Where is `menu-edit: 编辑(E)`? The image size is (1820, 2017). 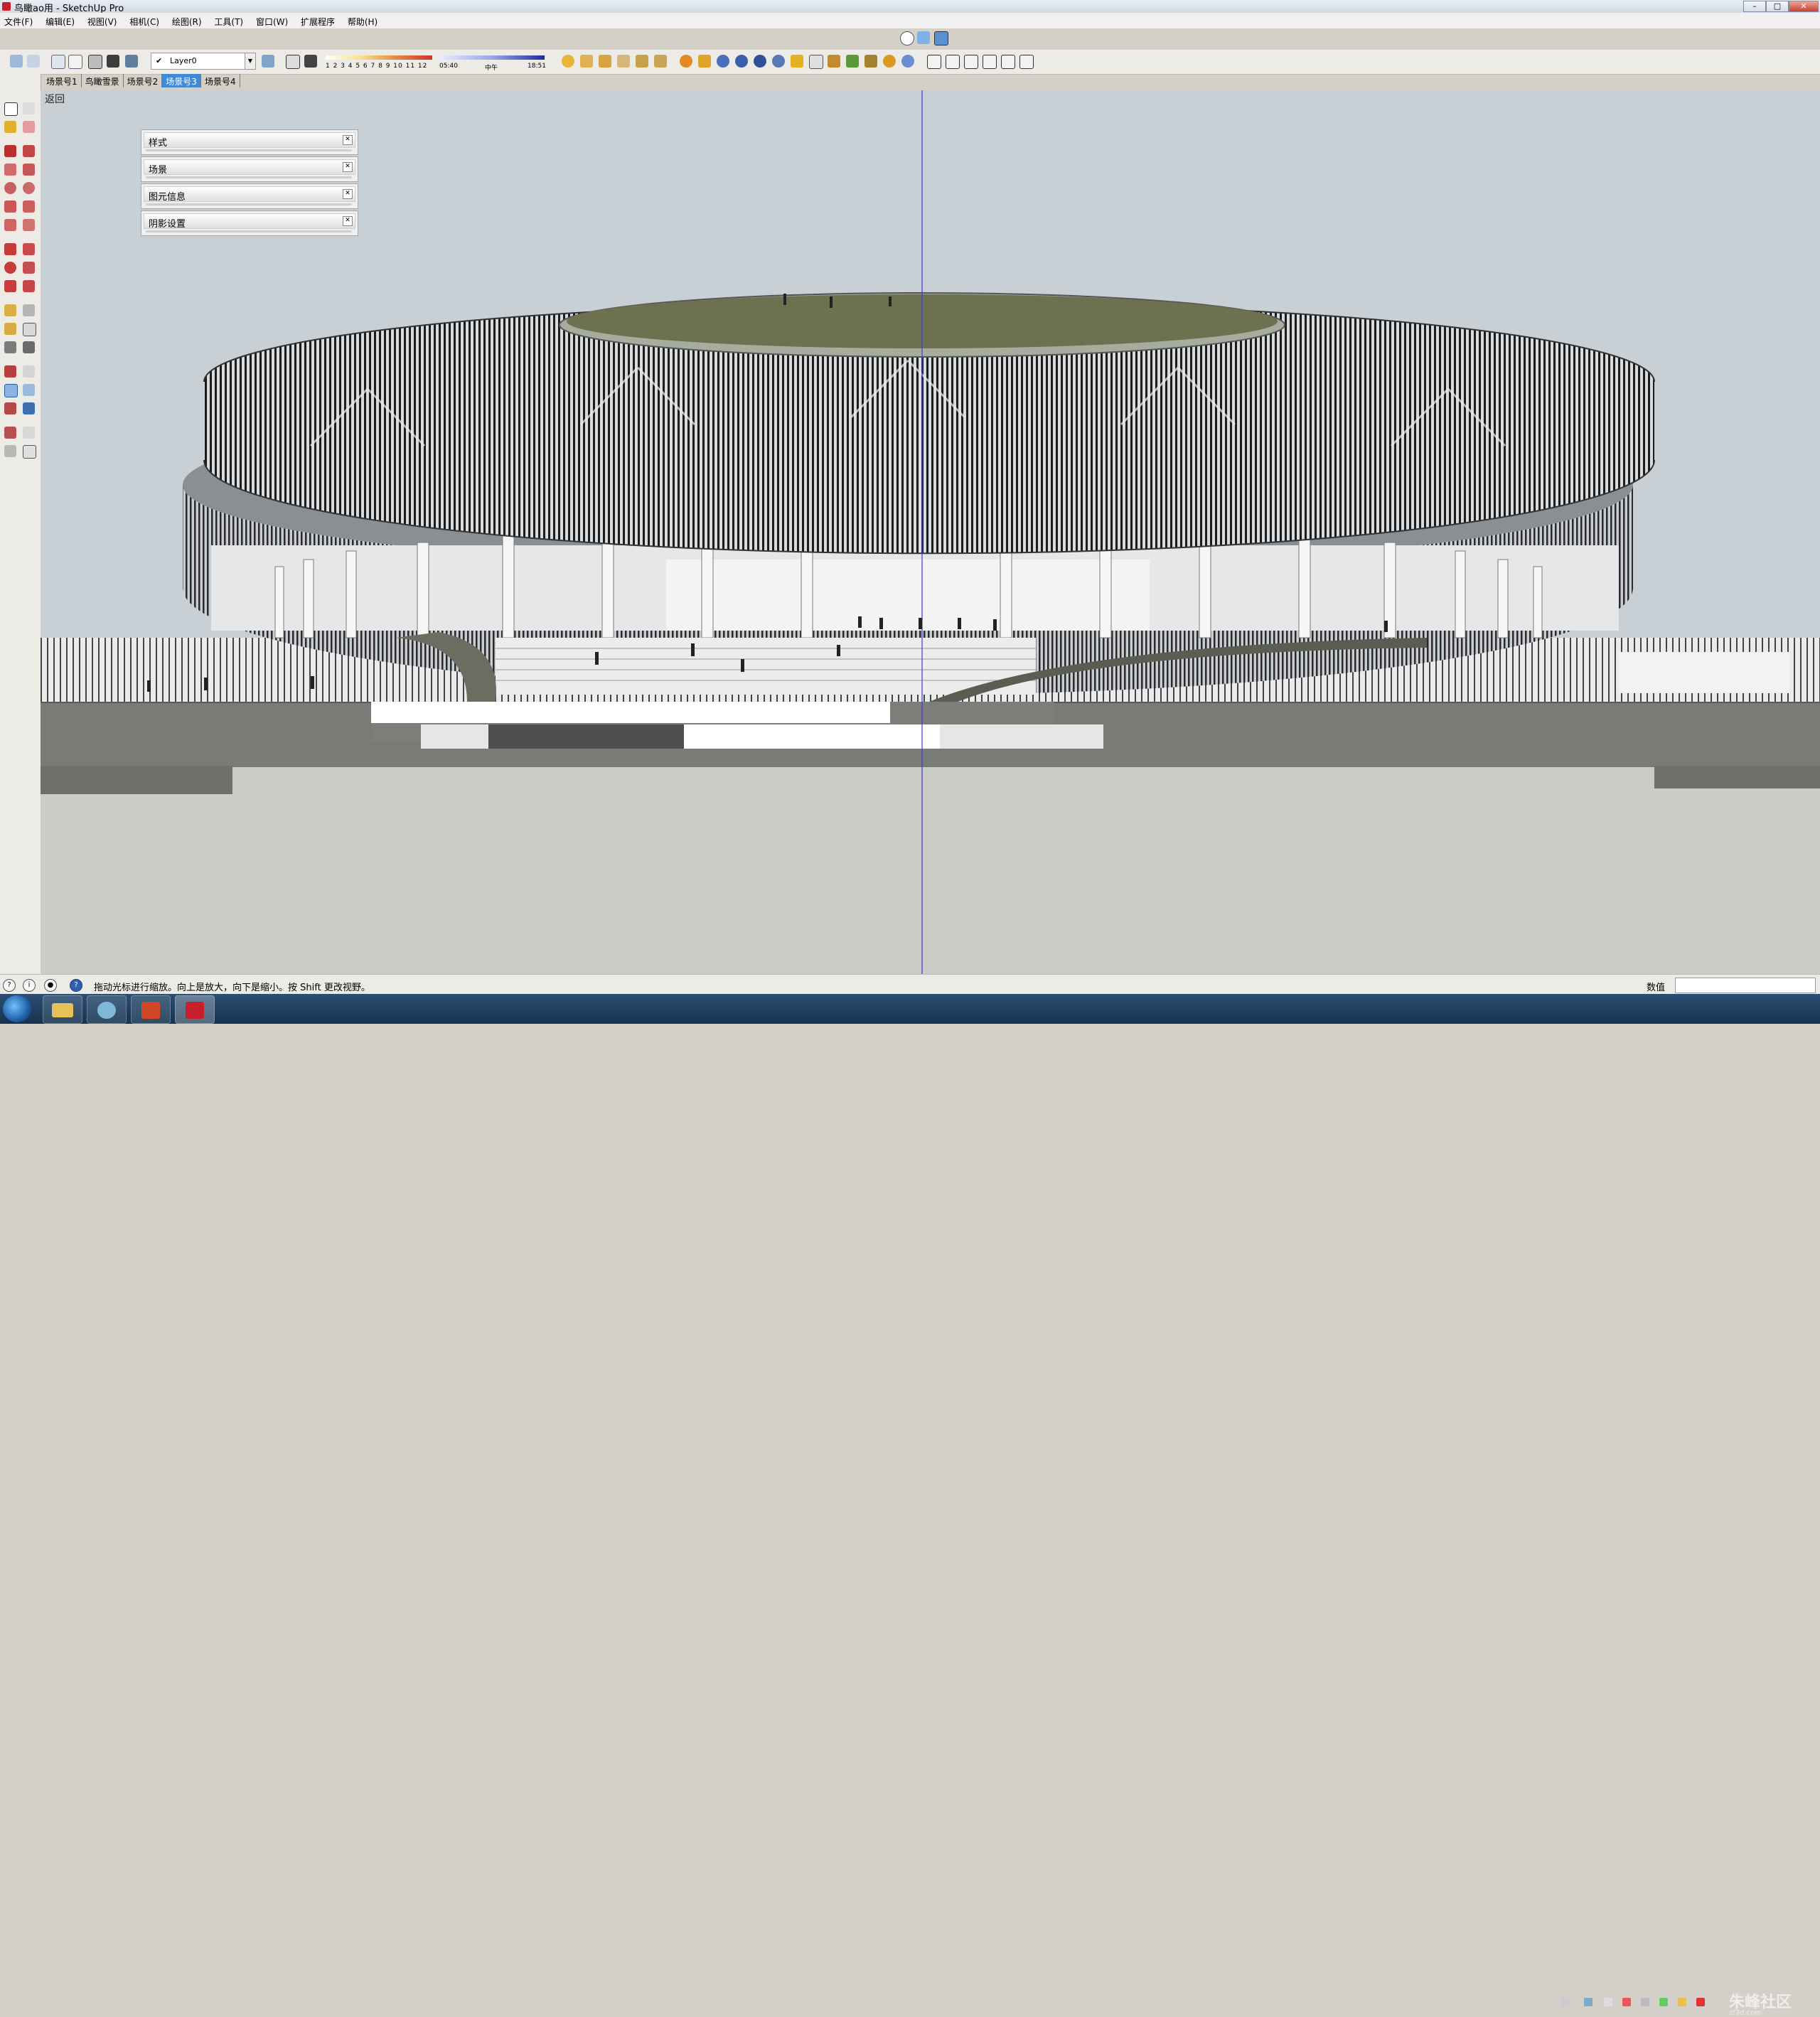 menu-edit: 编辑(E) is located at coordinates (61, 20).